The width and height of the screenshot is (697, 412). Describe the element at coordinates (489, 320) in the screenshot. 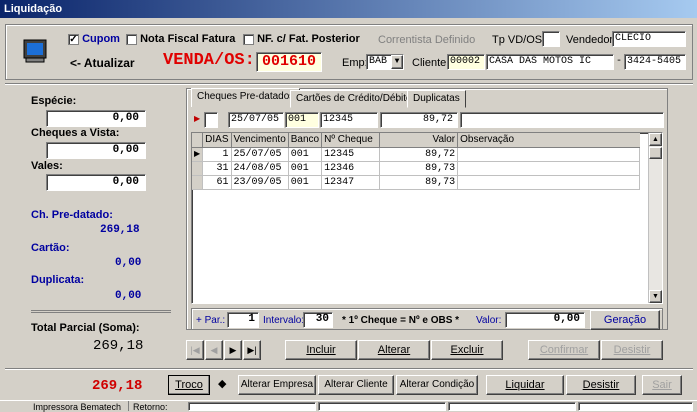

I see `valor-label: Valor:` at that location.